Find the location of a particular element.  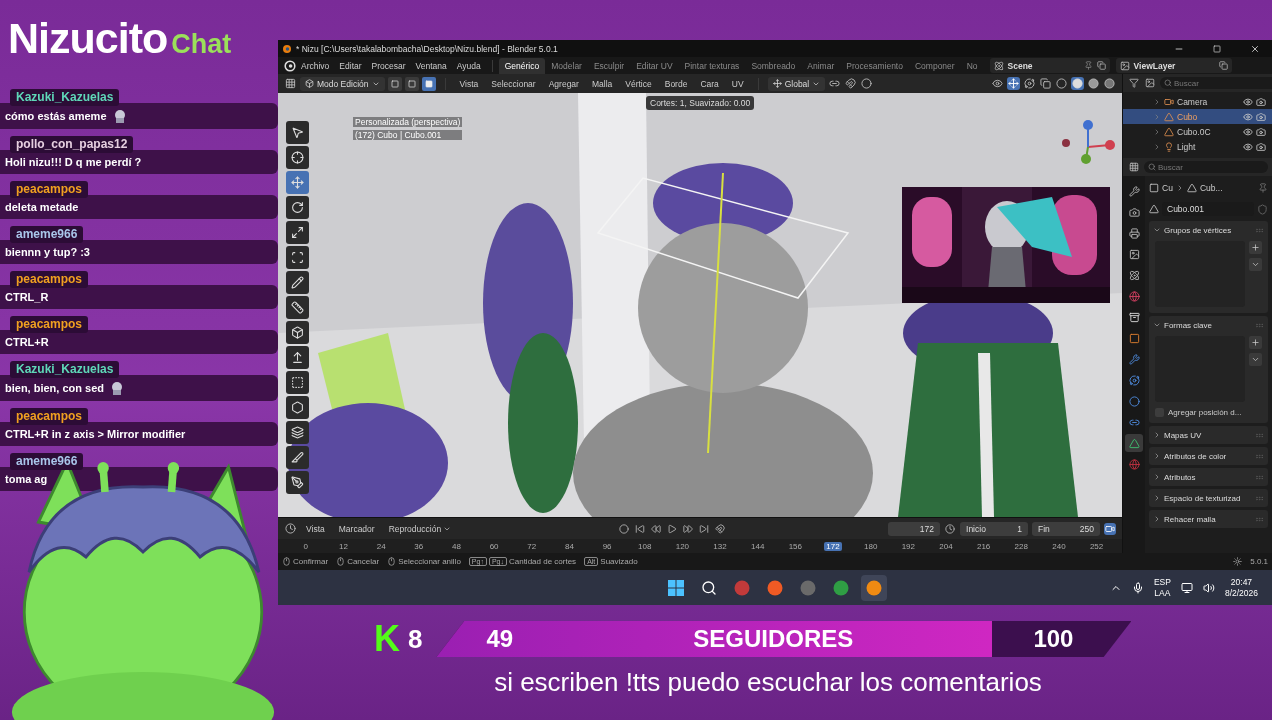

mesh-name-field: Cubo.001 is located at coordinates (1208, 209).